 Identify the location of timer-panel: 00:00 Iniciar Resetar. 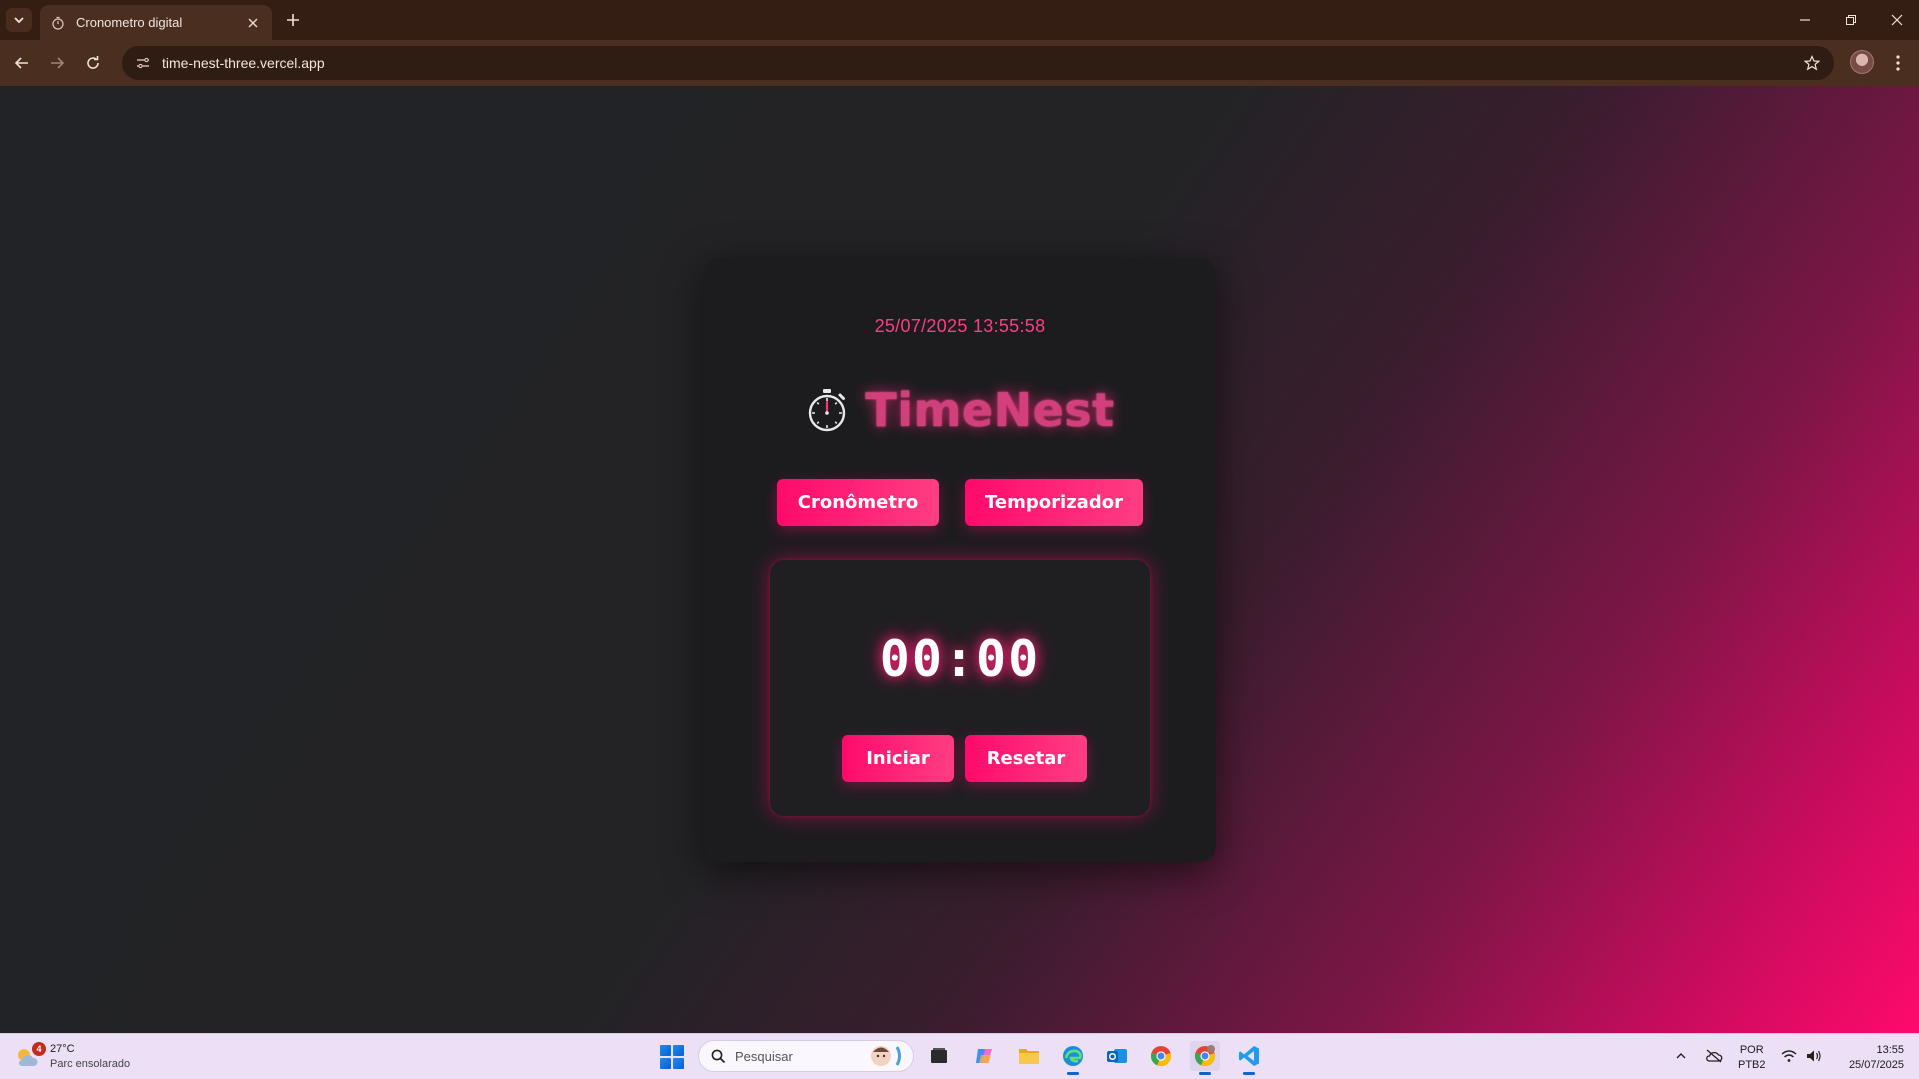
(960, 688).